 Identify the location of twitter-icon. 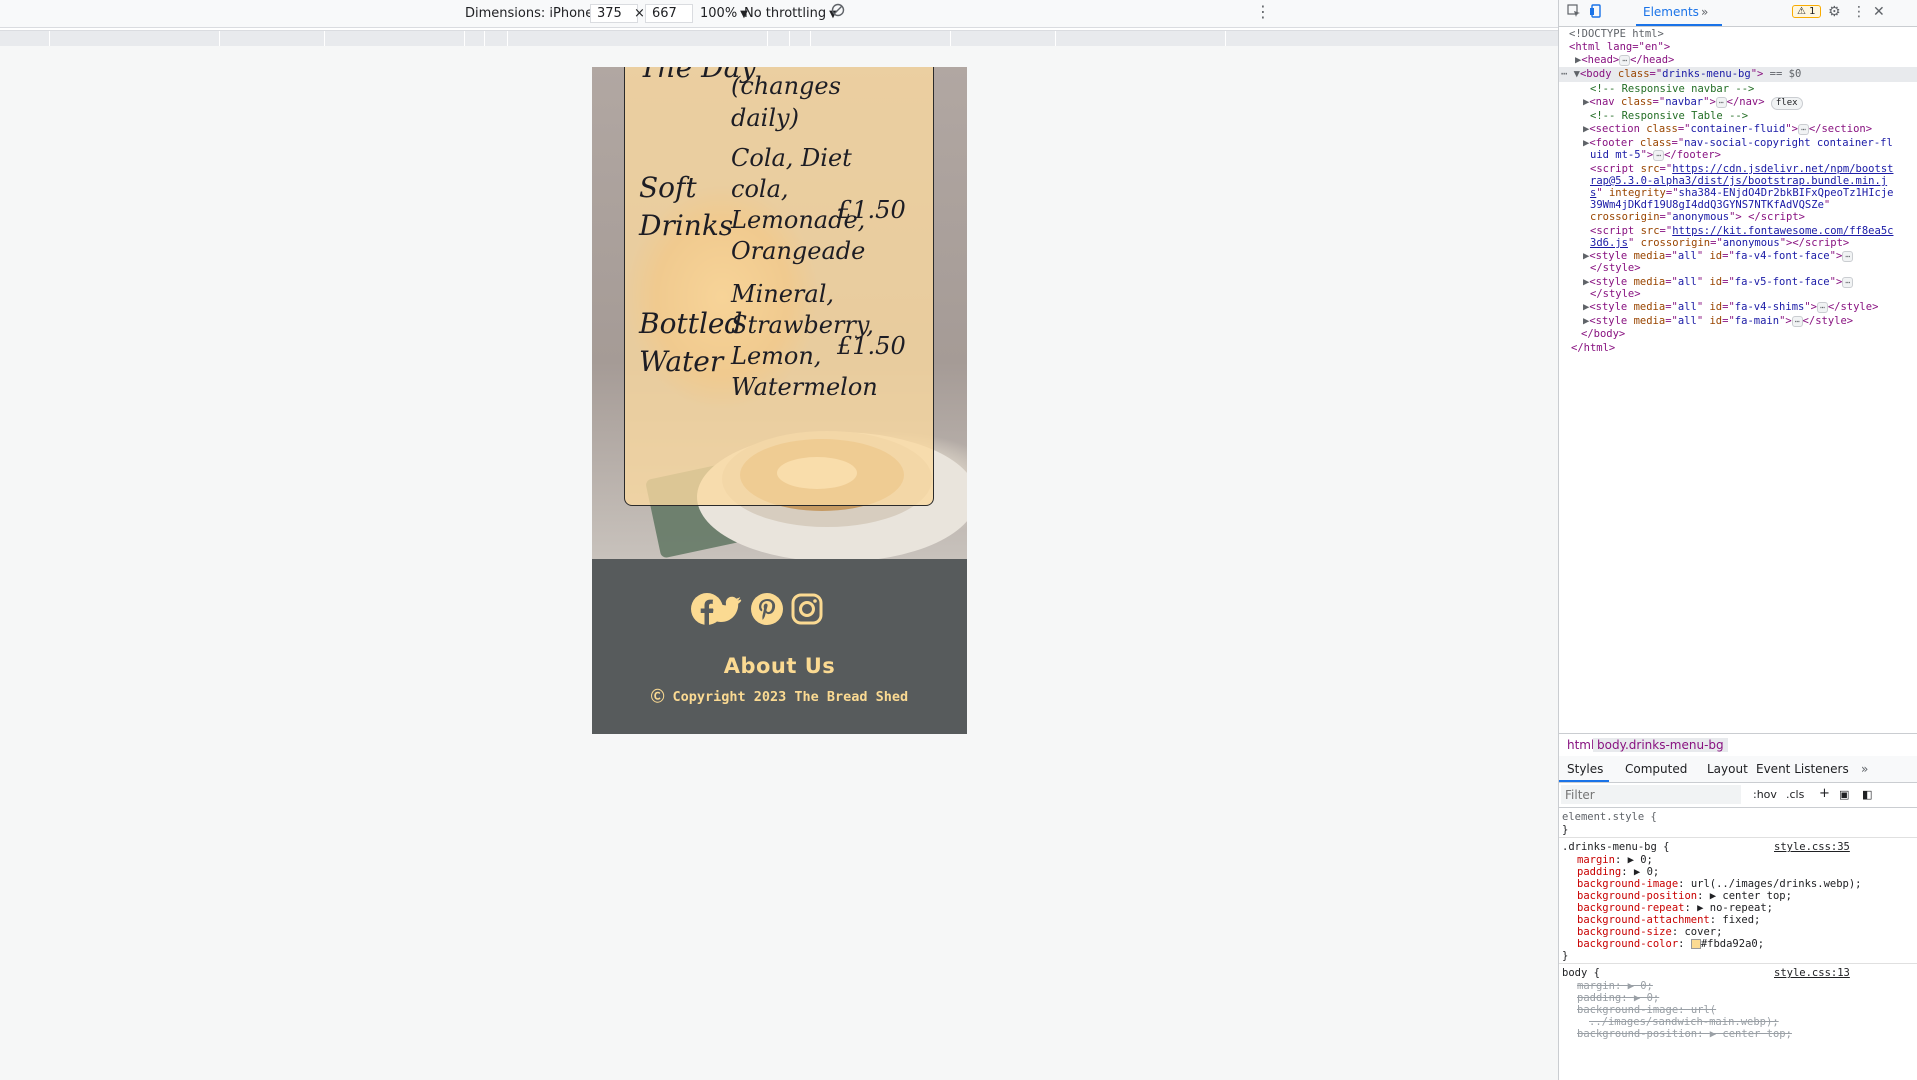
(726, 609).